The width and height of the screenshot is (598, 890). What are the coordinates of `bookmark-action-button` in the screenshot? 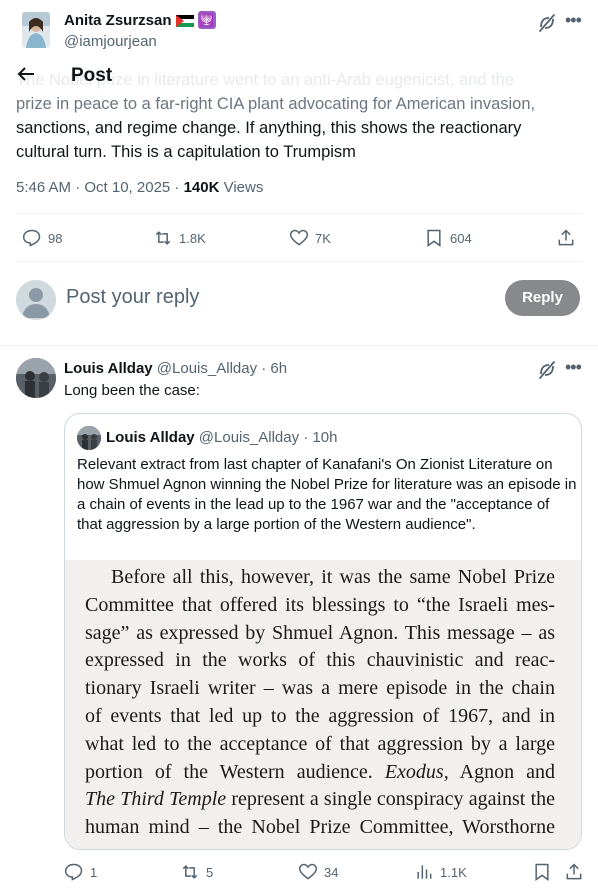 It's located at (542, 872).